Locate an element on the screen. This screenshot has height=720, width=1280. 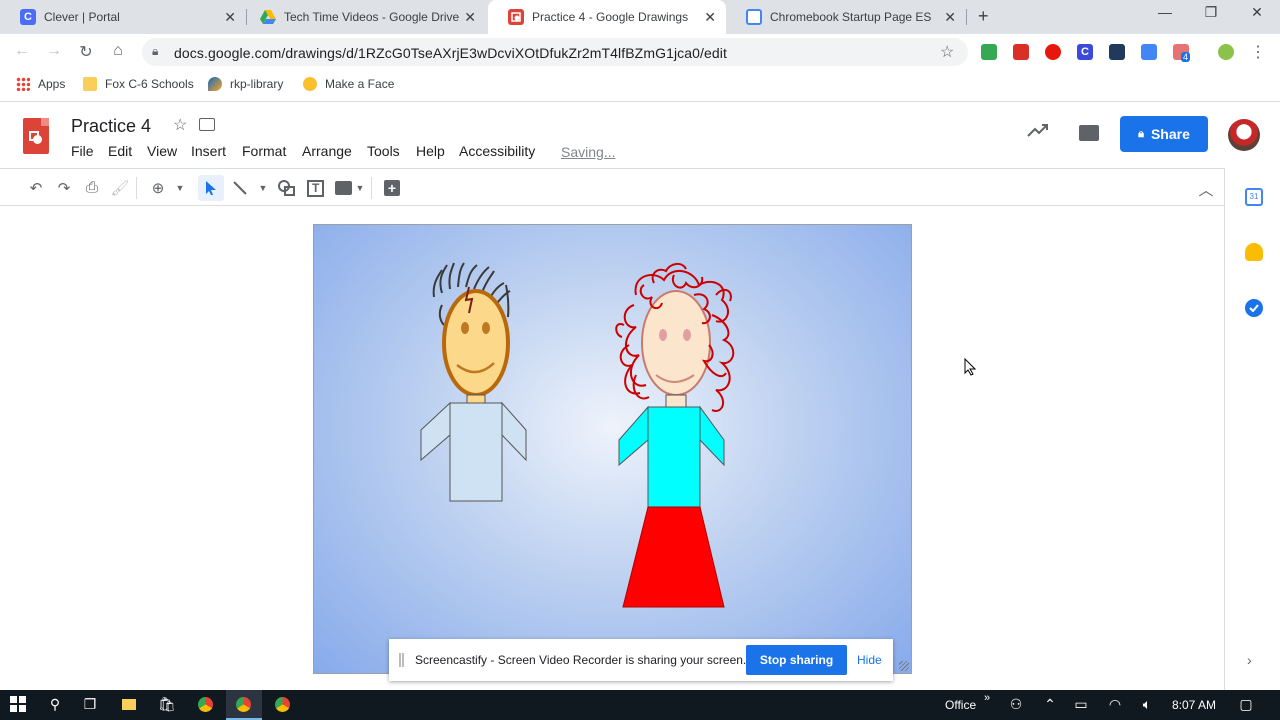
tab-clever: C Clever | Portal ✕ is located at coordinates (123, 17).